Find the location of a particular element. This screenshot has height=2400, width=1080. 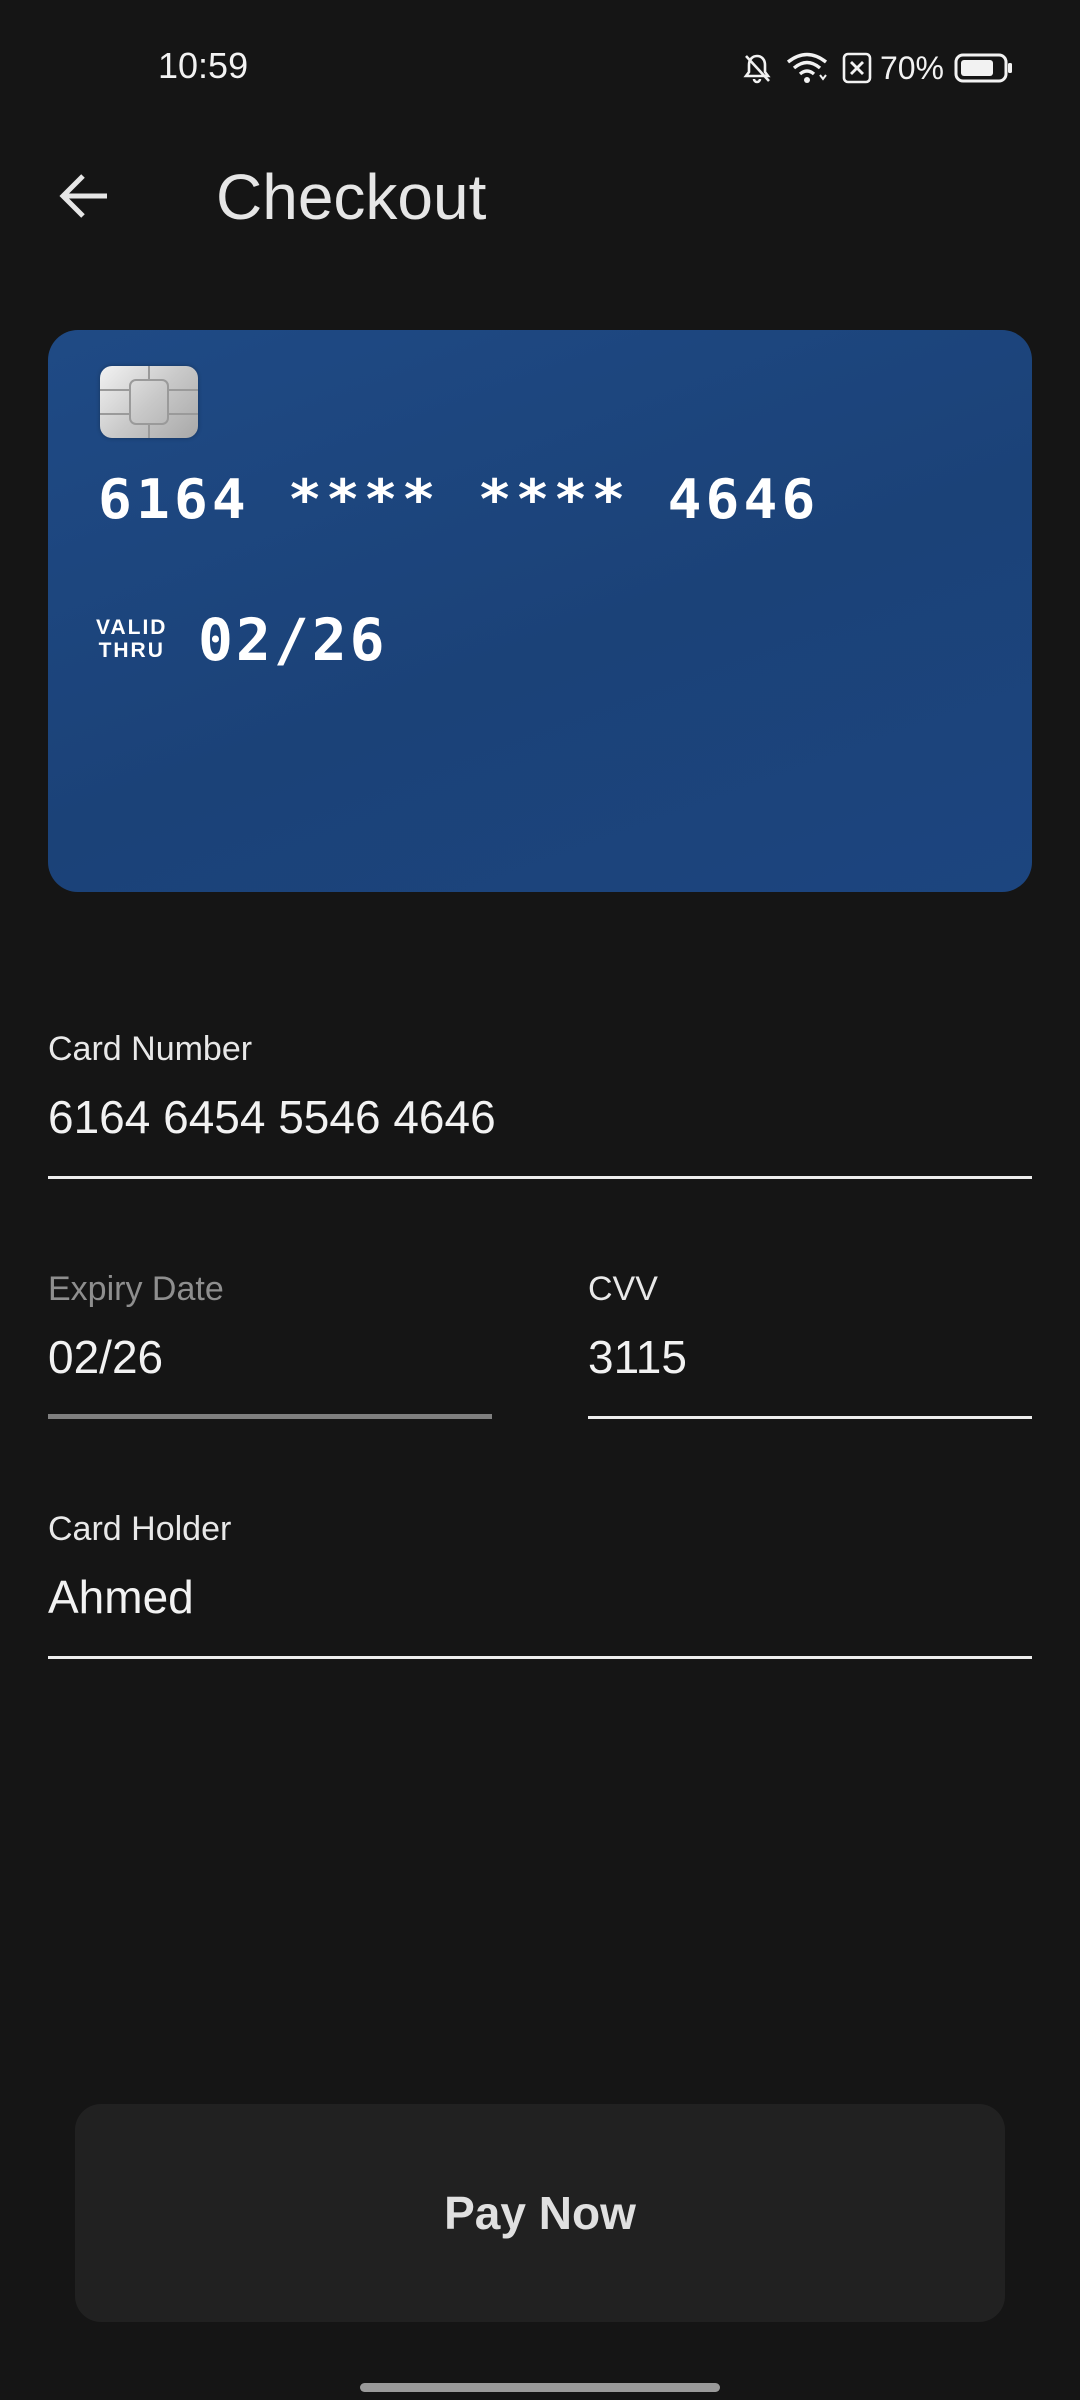

battery-percent: 70% is located at coordinates (911, 67).